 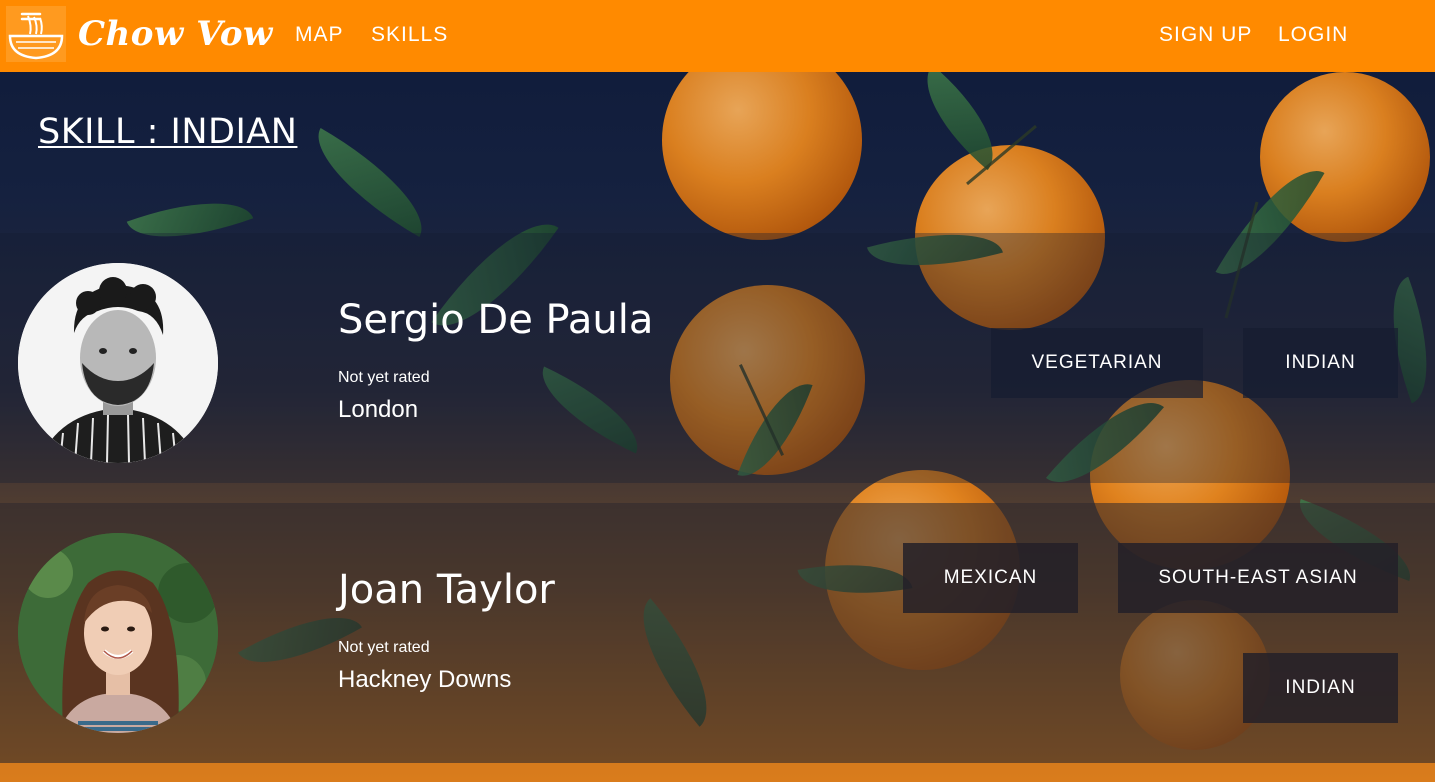 What do you see at coordinates (425, 679) in the screenshot?
I see `profile-location: Hackney Downs` at bounding box center [425, 679].